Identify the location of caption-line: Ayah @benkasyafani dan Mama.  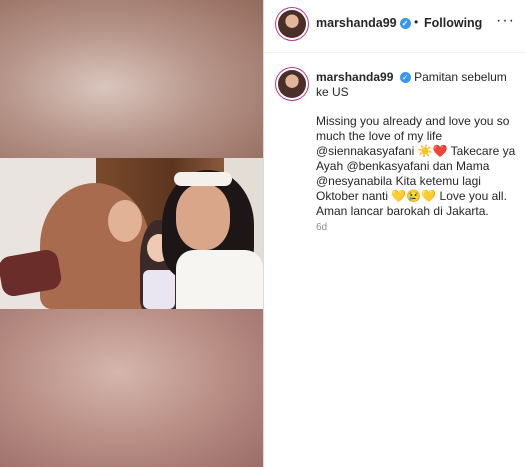
(403, 166).